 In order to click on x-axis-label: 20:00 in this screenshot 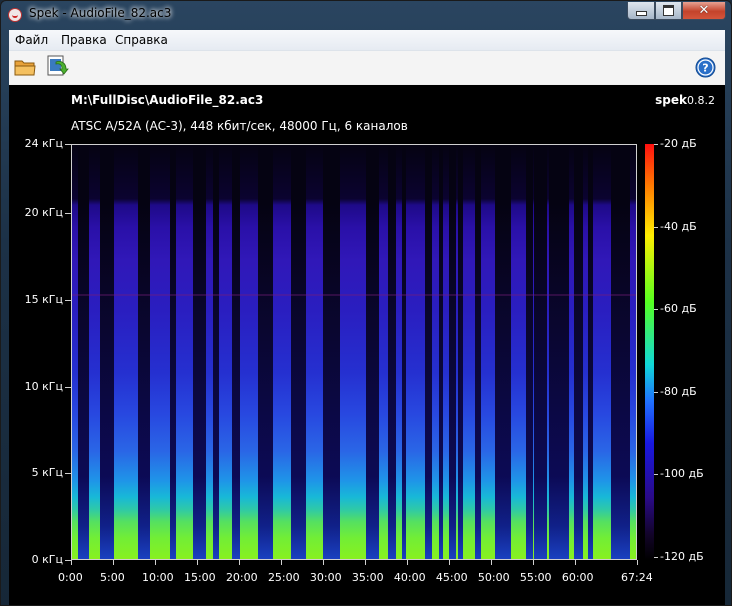, I will do `click(241, 577)`.